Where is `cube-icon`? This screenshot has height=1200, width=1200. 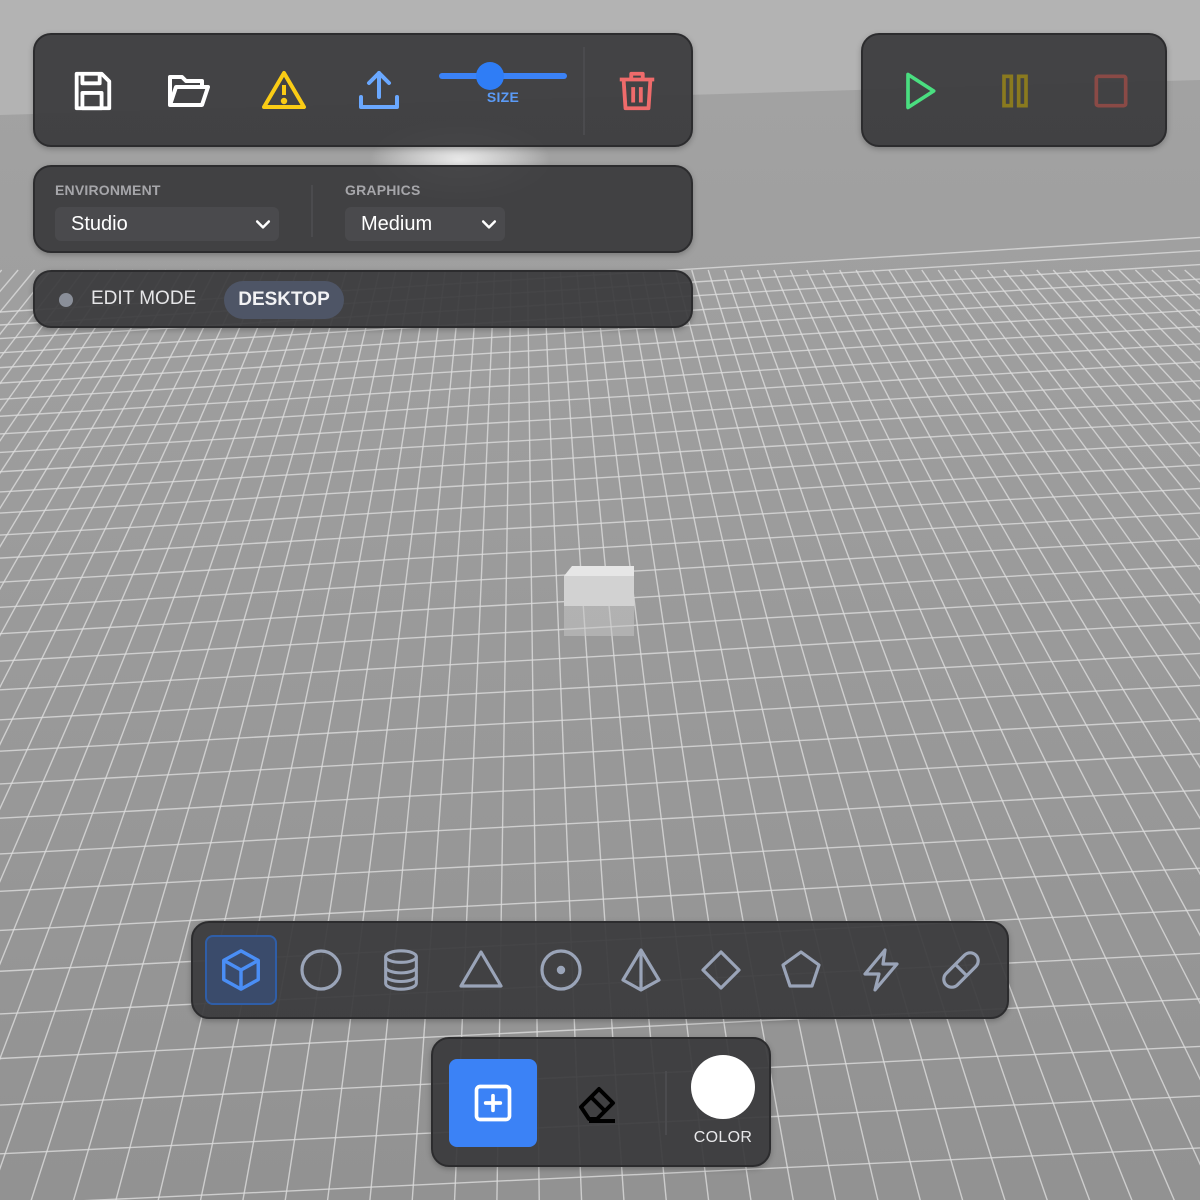 cube-icon is located at coordinates (241, 970).